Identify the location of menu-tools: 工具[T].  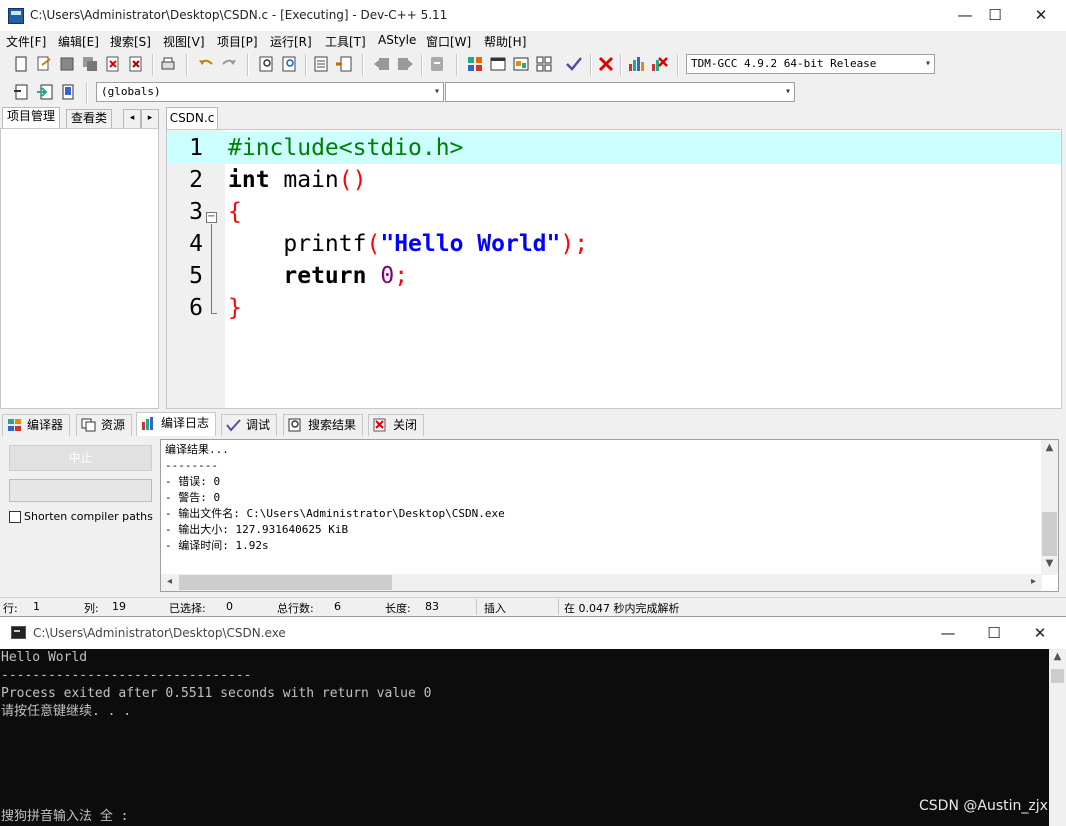
(345, 41).